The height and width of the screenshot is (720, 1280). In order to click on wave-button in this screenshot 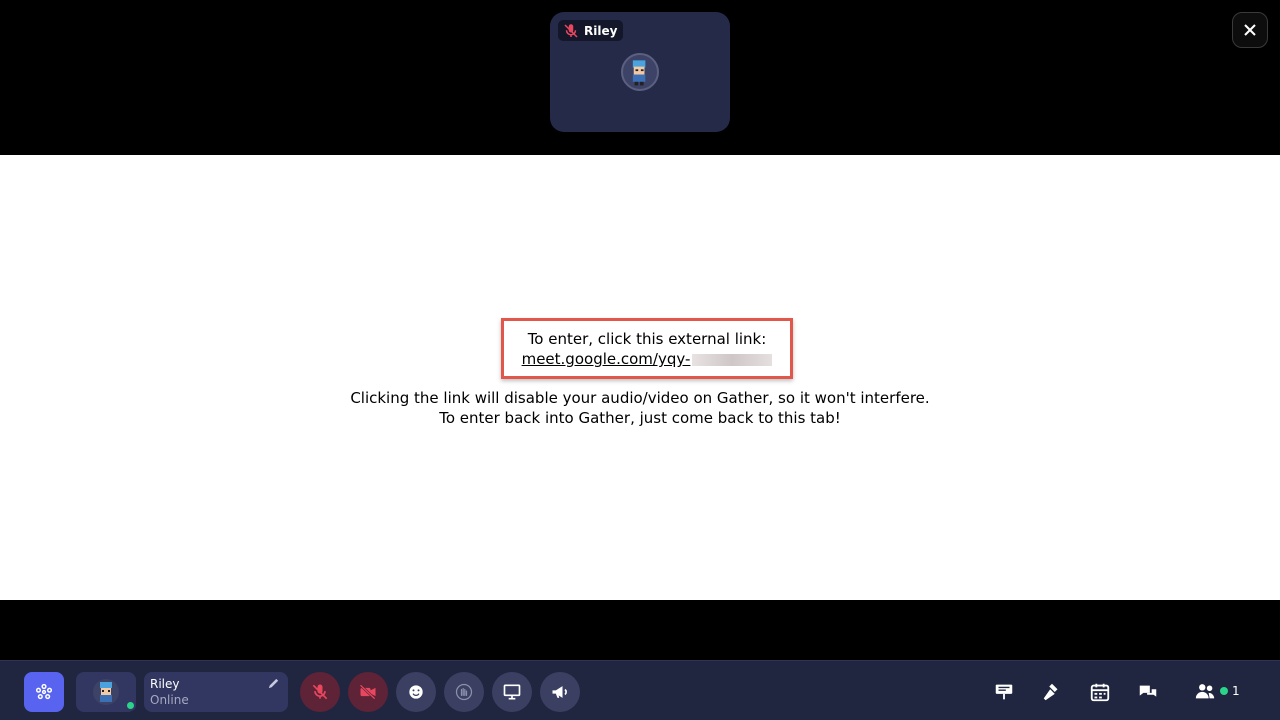, I will do `click(464, 692)`.